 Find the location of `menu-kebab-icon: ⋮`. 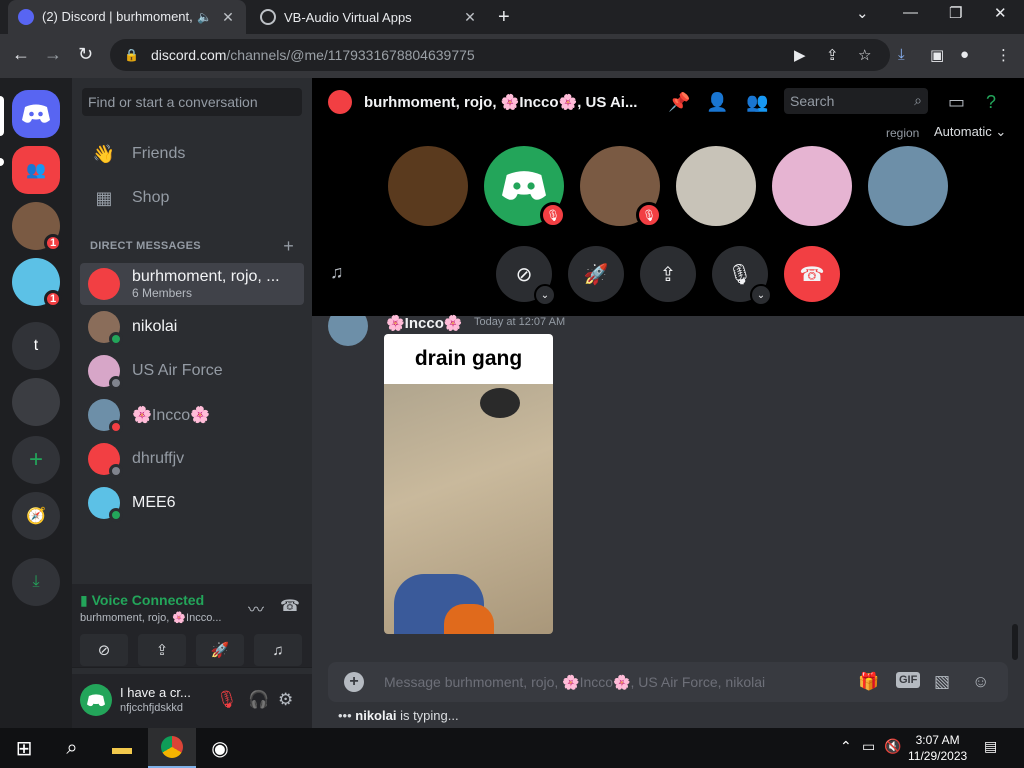

menu-kebab-icon: ⋮ is located at coordinates (1003, 55).